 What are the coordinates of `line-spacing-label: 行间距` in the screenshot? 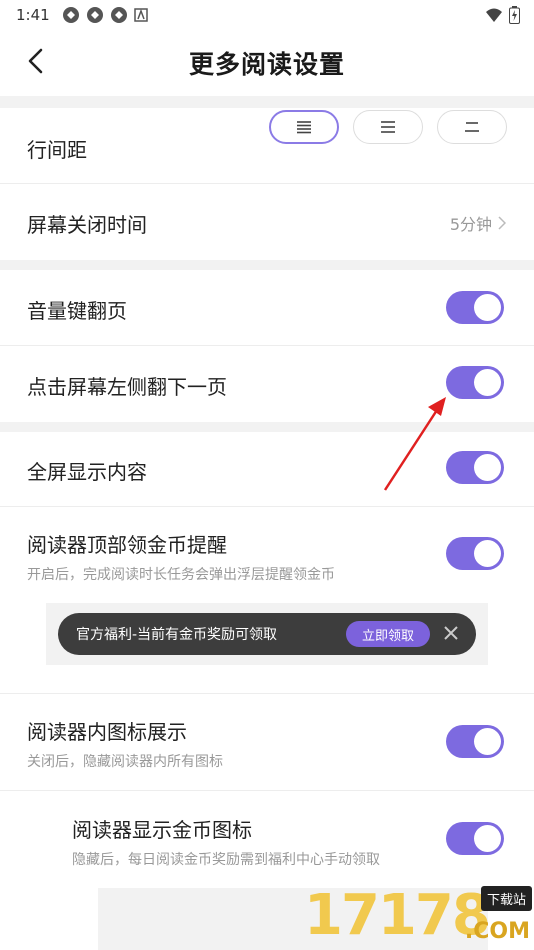 It's located at (57, 150).